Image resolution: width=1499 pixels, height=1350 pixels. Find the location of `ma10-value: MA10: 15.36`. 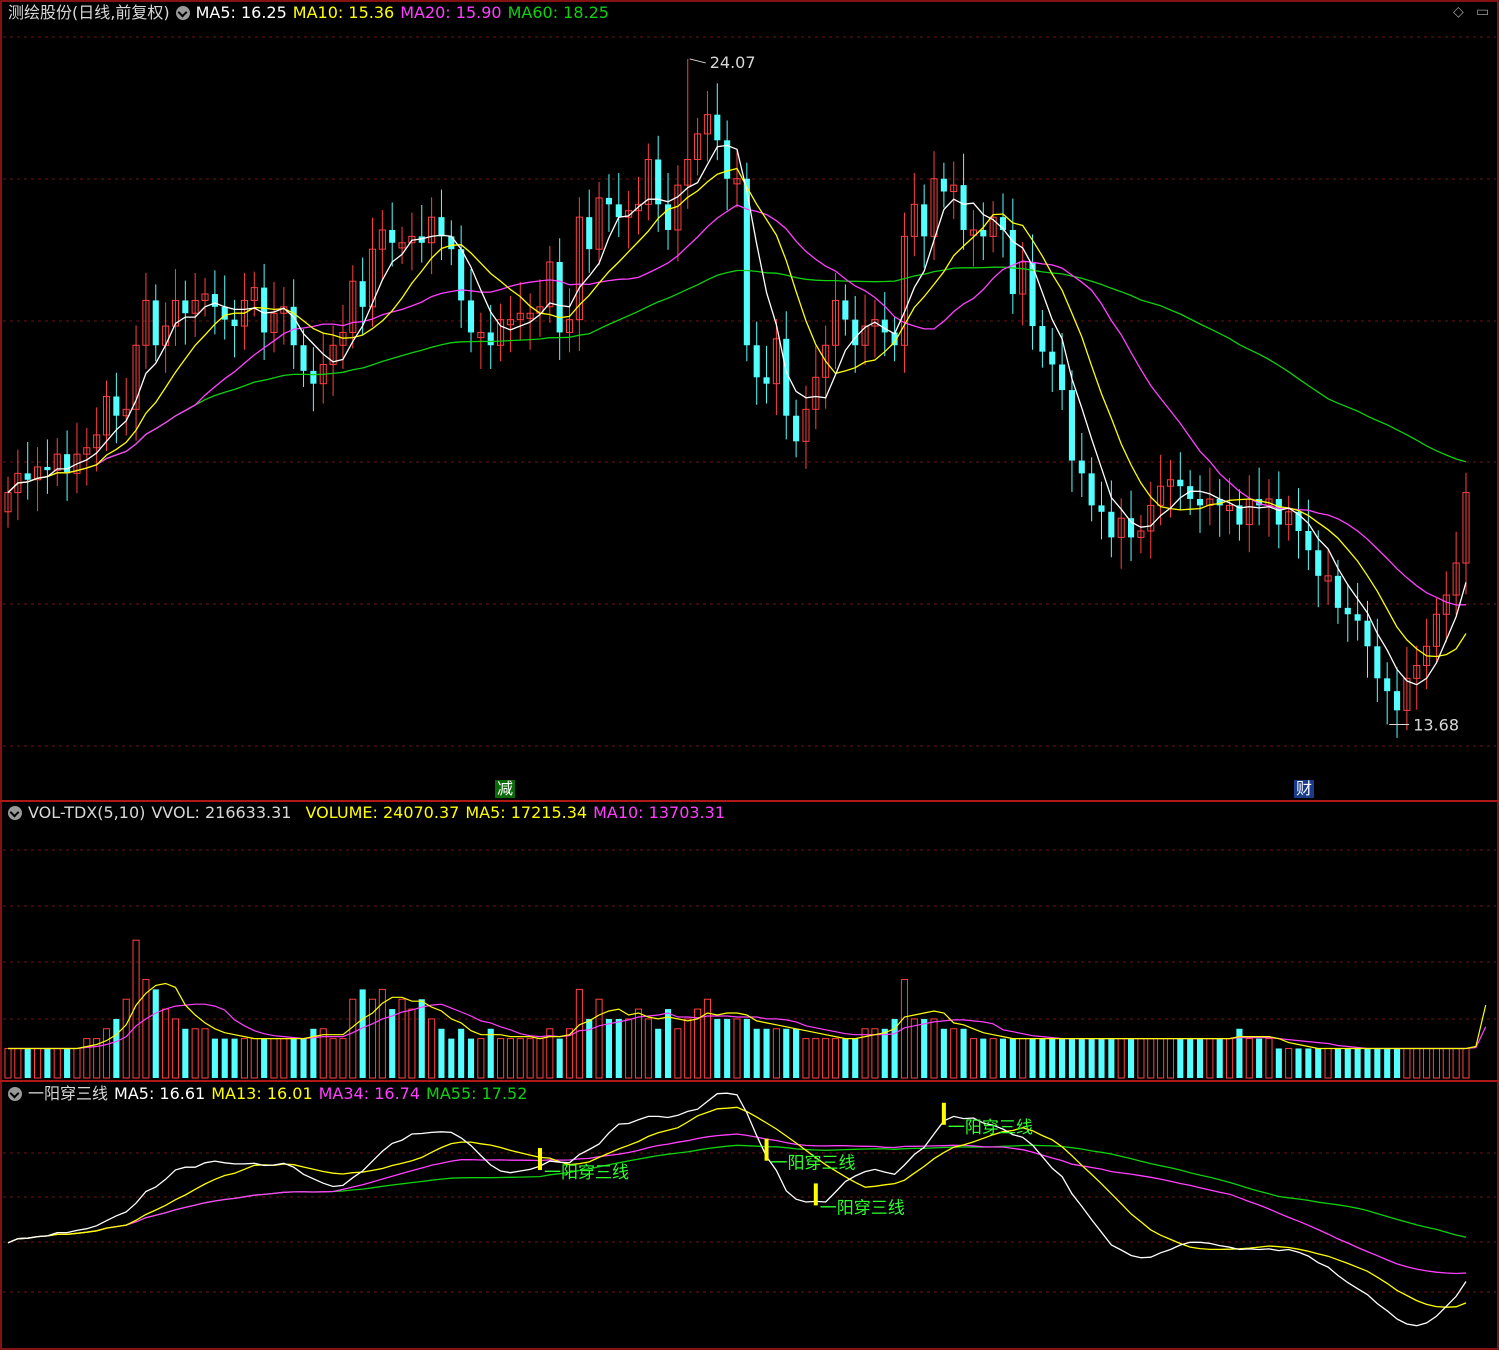

ma10-value: MA10: 15.36 is located at coordinates (343, 12).